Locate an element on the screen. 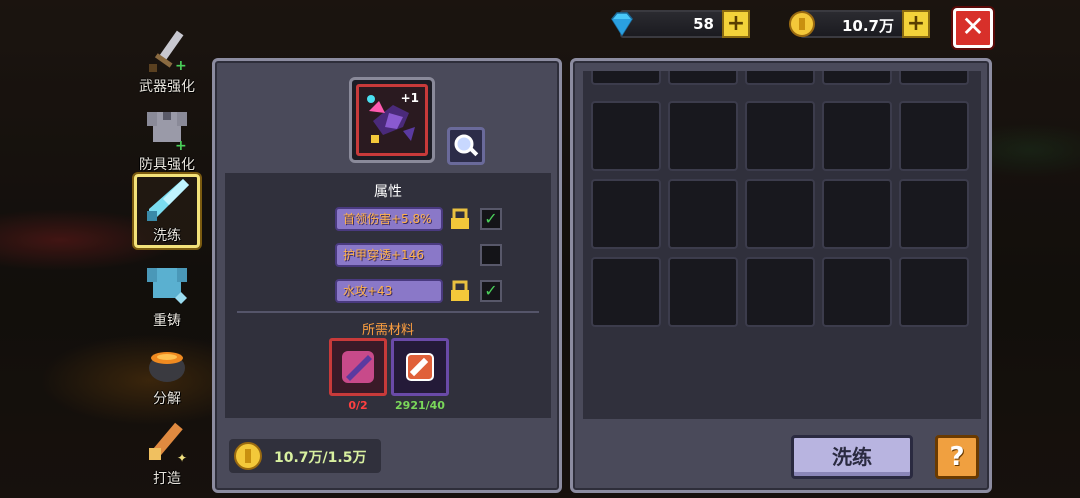 This screenshot has width=1080, height=498. divider is located at coordinates (388, 312).